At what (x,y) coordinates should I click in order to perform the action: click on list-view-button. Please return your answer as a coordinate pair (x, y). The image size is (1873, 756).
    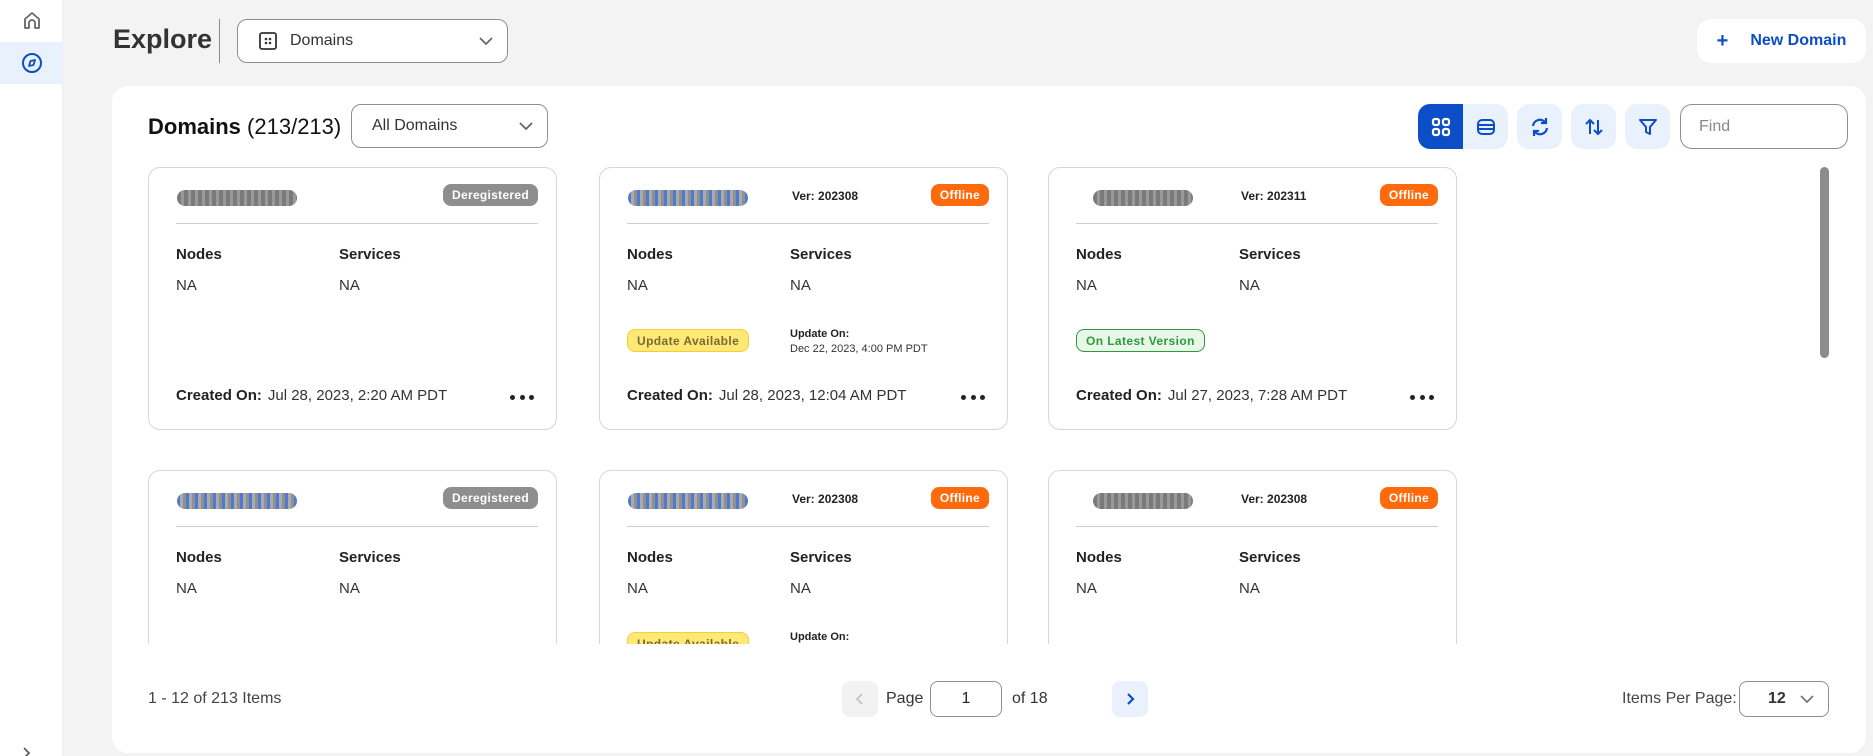
    Looking at the image, I should click on (1485, 126).